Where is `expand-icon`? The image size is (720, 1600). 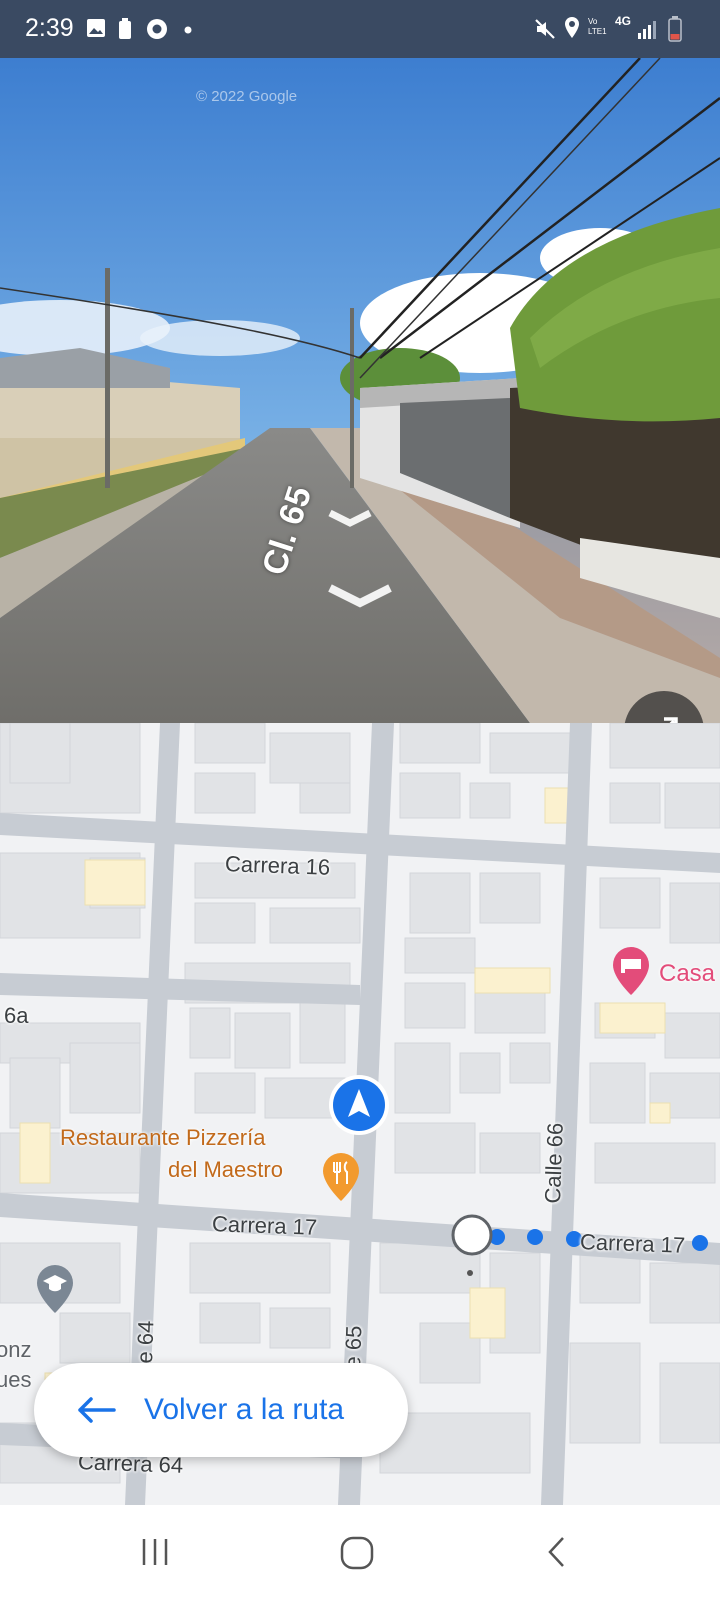 expand-icon is located at coordinates (671, 720).